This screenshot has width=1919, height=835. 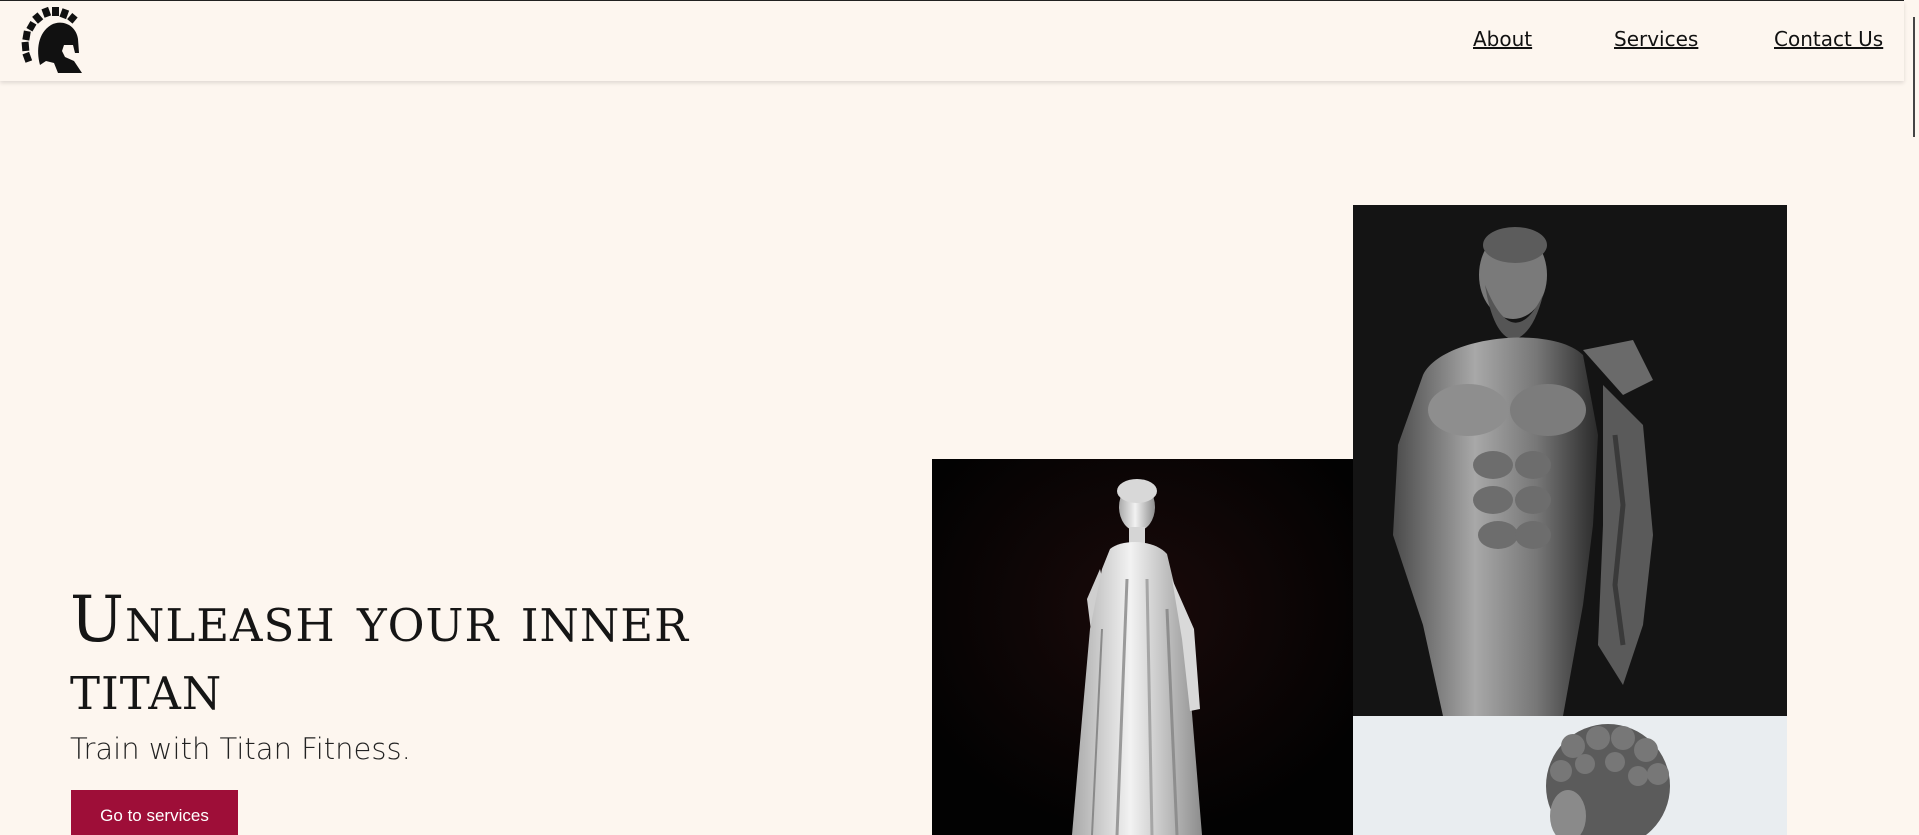 I want to click on page-scrollbar, so click(x=1911, y=417).